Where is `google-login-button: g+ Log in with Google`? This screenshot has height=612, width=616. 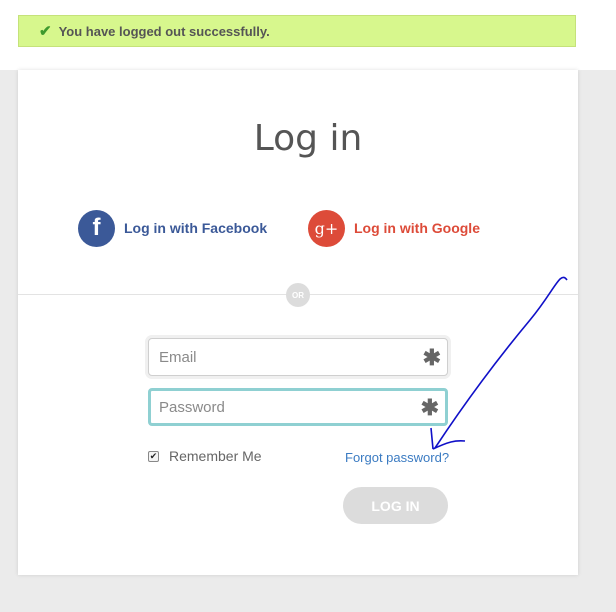 google-login-button: g+ Log in with Google is located at coordinates (394, 228).